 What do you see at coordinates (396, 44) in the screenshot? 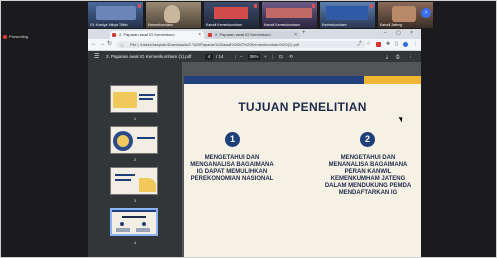
I see `sidepanel-icon: ▯` at bounding box center [396, 44].